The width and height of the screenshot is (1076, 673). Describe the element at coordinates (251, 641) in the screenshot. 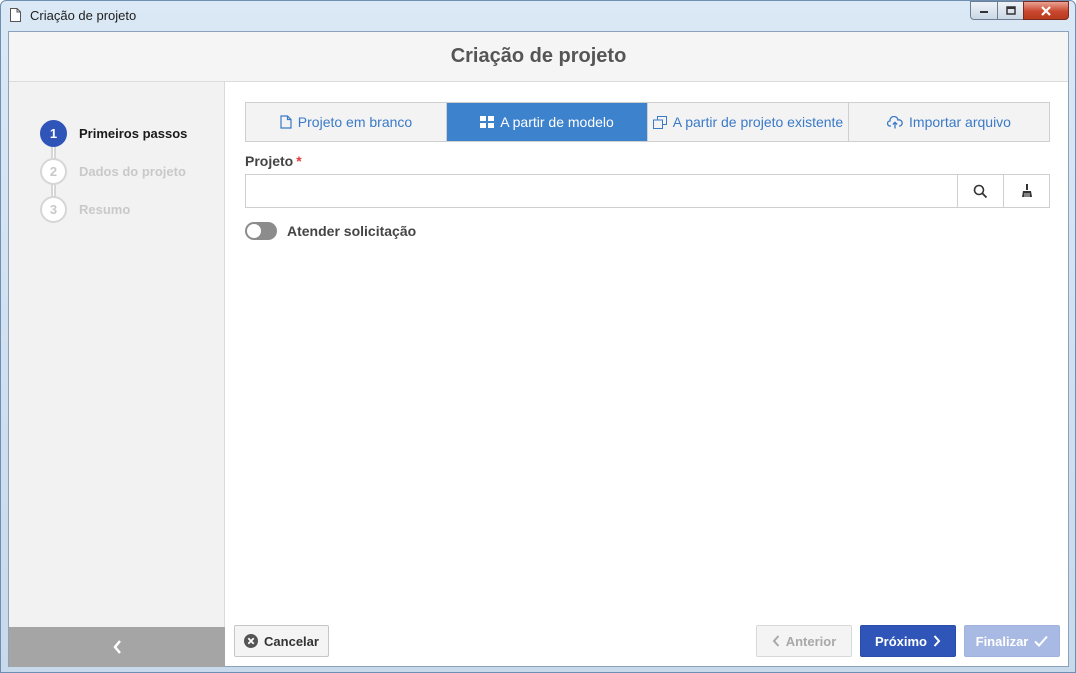

I see `cancel-icon` at that location.